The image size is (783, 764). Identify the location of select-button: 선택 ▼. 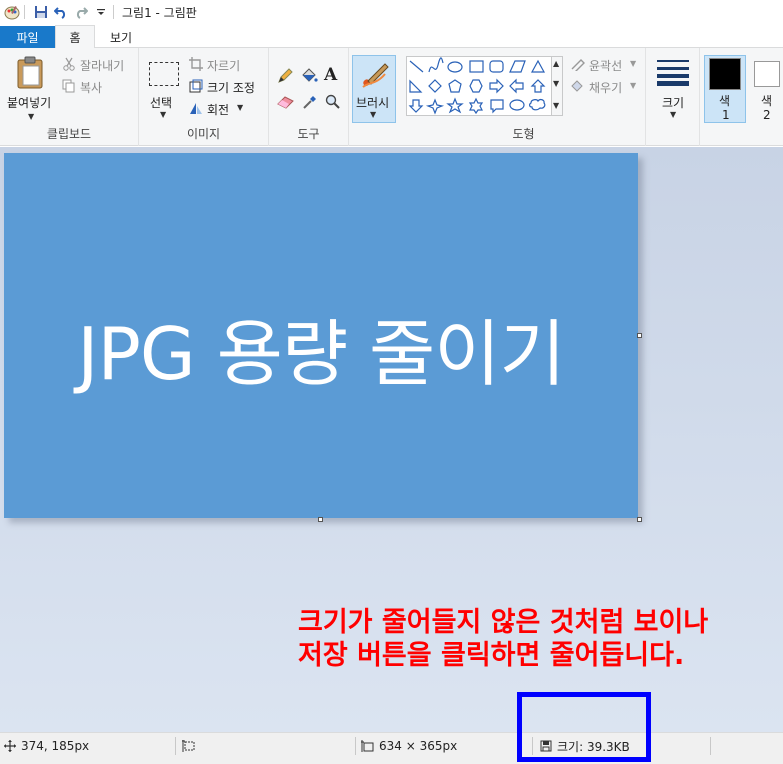
(165, 90).